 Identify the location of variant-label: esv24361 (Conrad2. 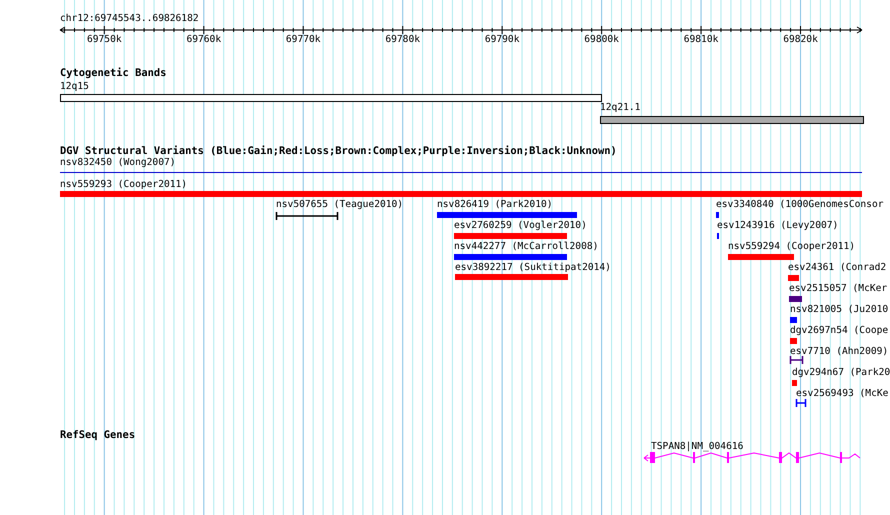
(837, 268).